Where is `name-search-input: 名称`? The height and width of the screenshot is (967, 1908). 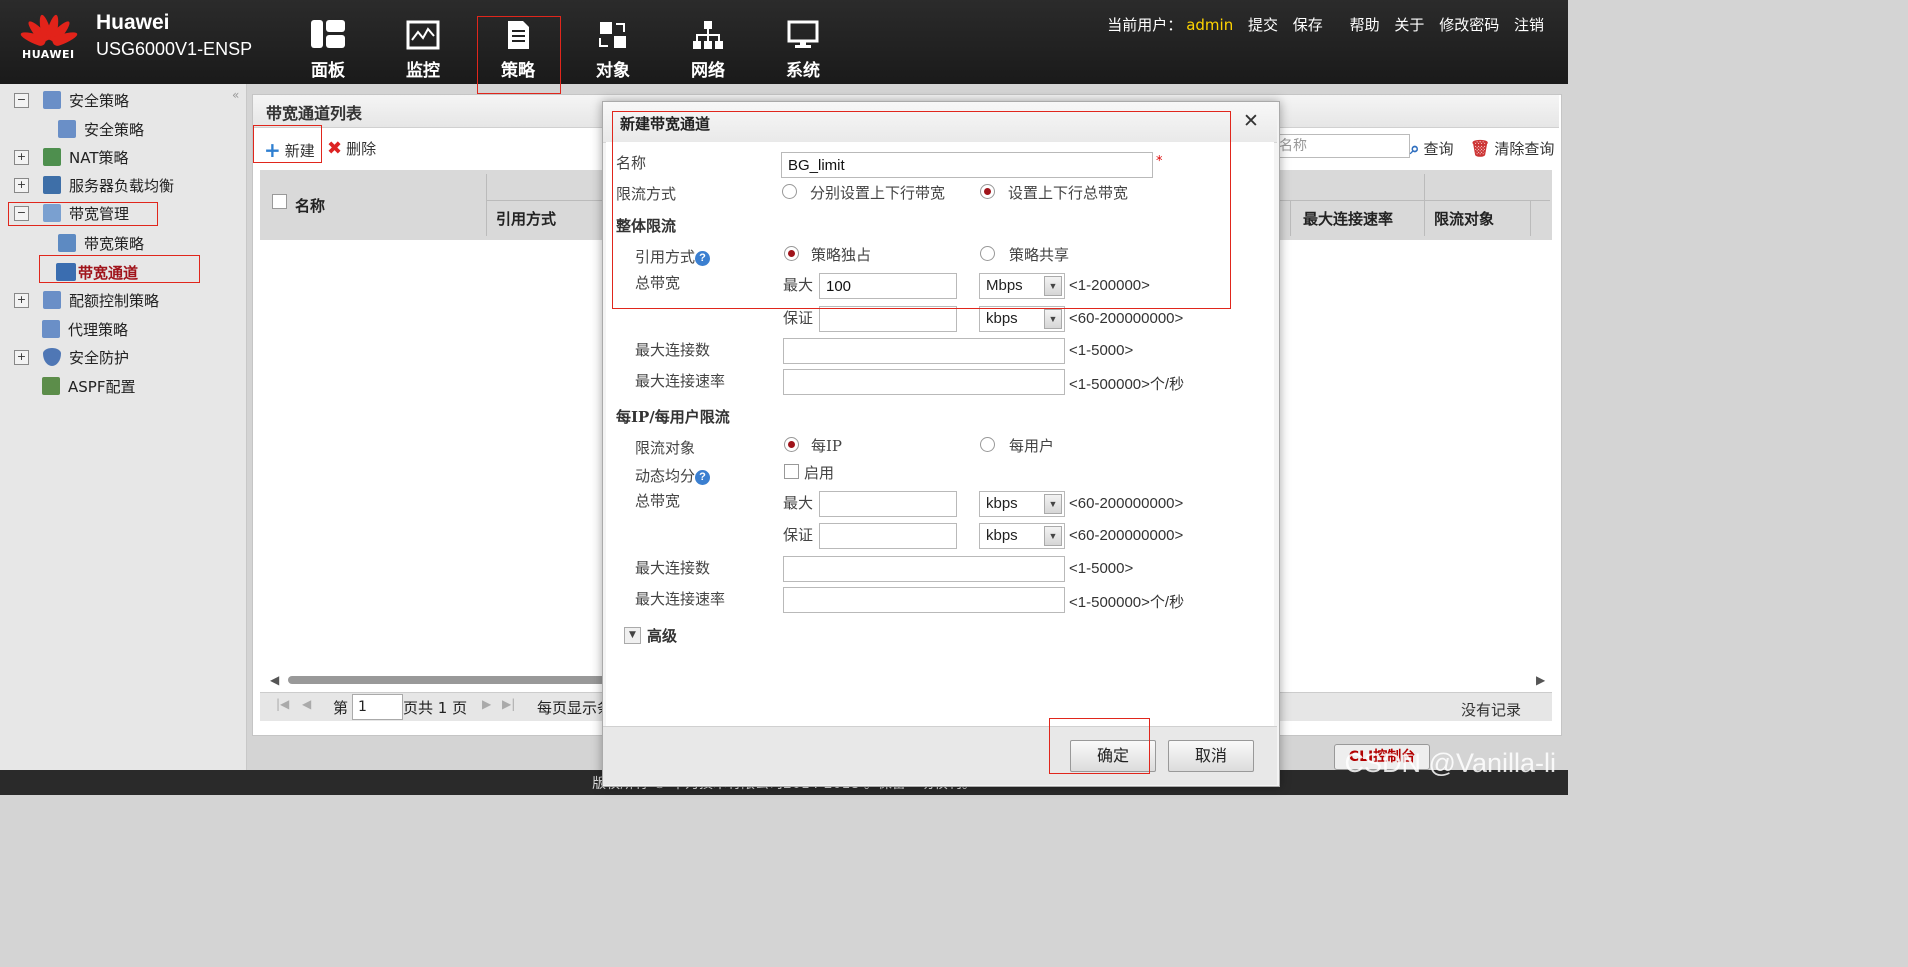 name-search-input: 名称 is located at coordinates (1341, 146).